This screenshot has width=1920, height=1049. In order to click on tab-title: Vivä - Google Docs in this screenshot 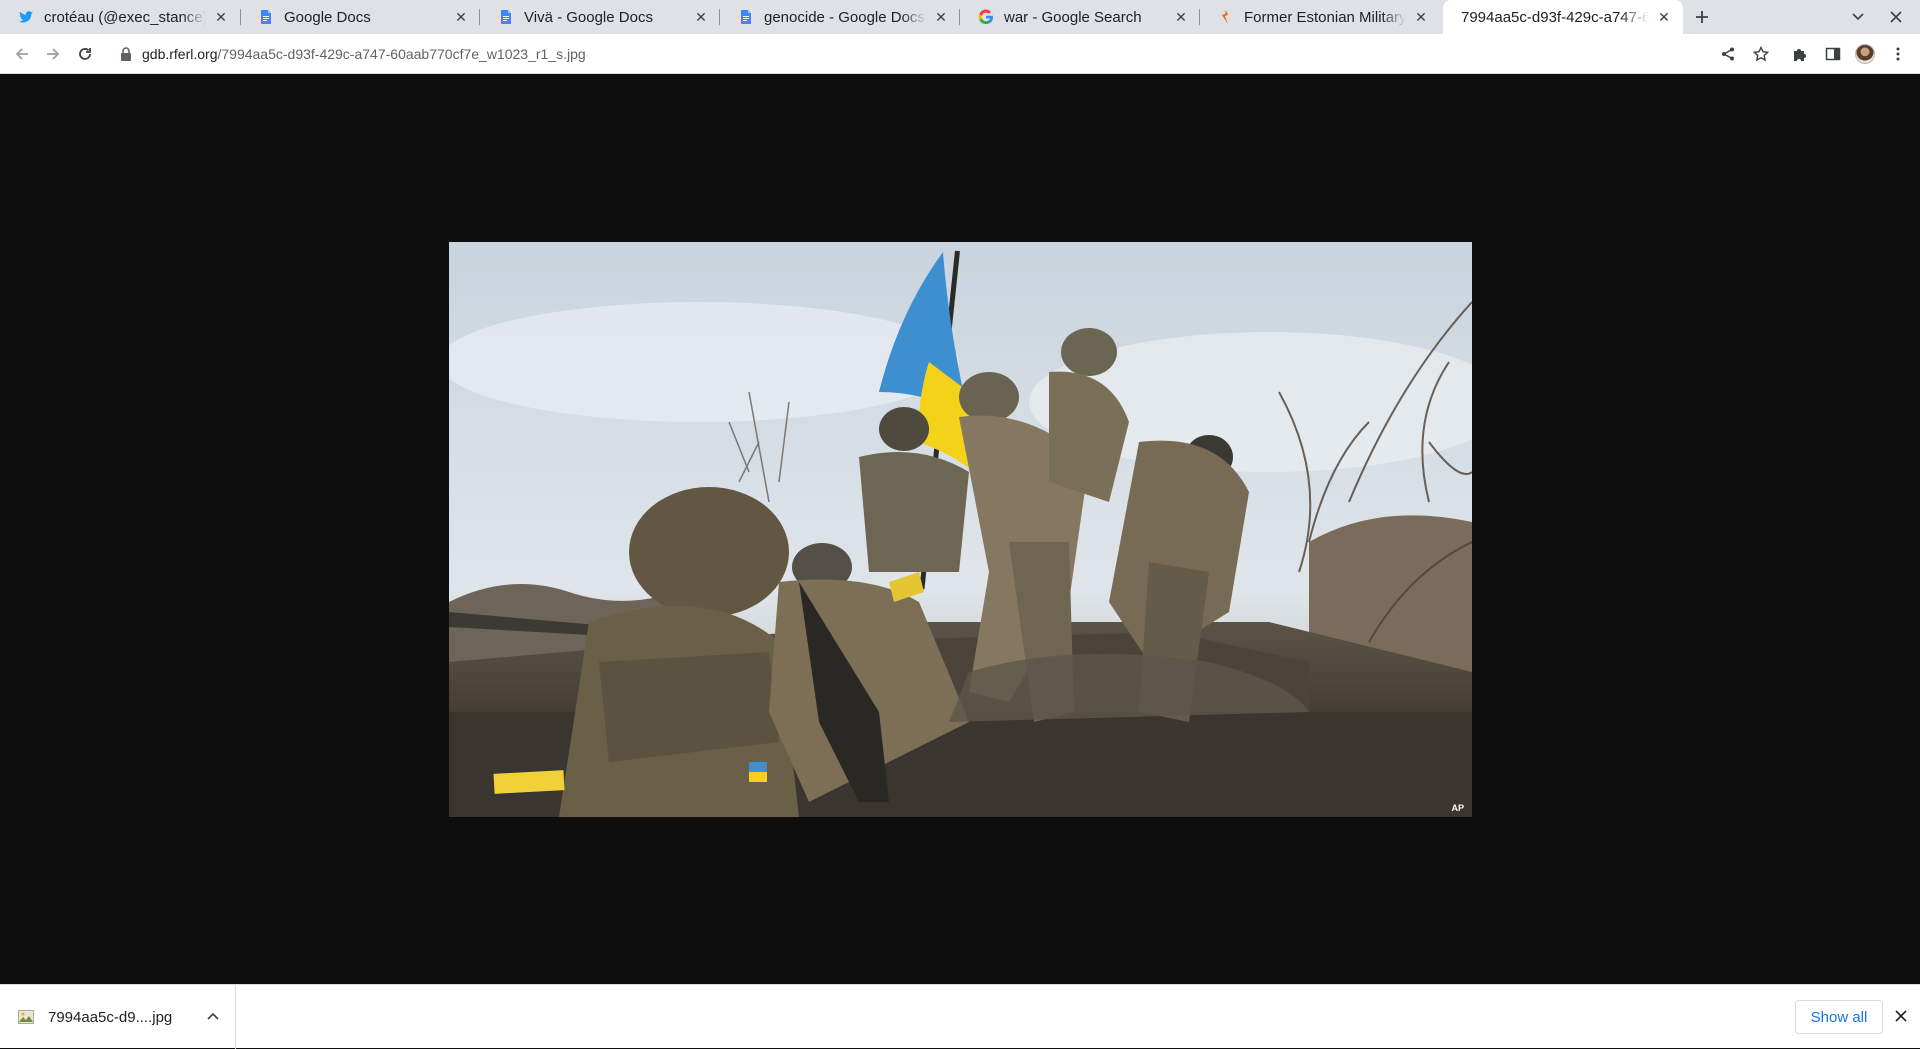, I will do `click(588, 17)`.